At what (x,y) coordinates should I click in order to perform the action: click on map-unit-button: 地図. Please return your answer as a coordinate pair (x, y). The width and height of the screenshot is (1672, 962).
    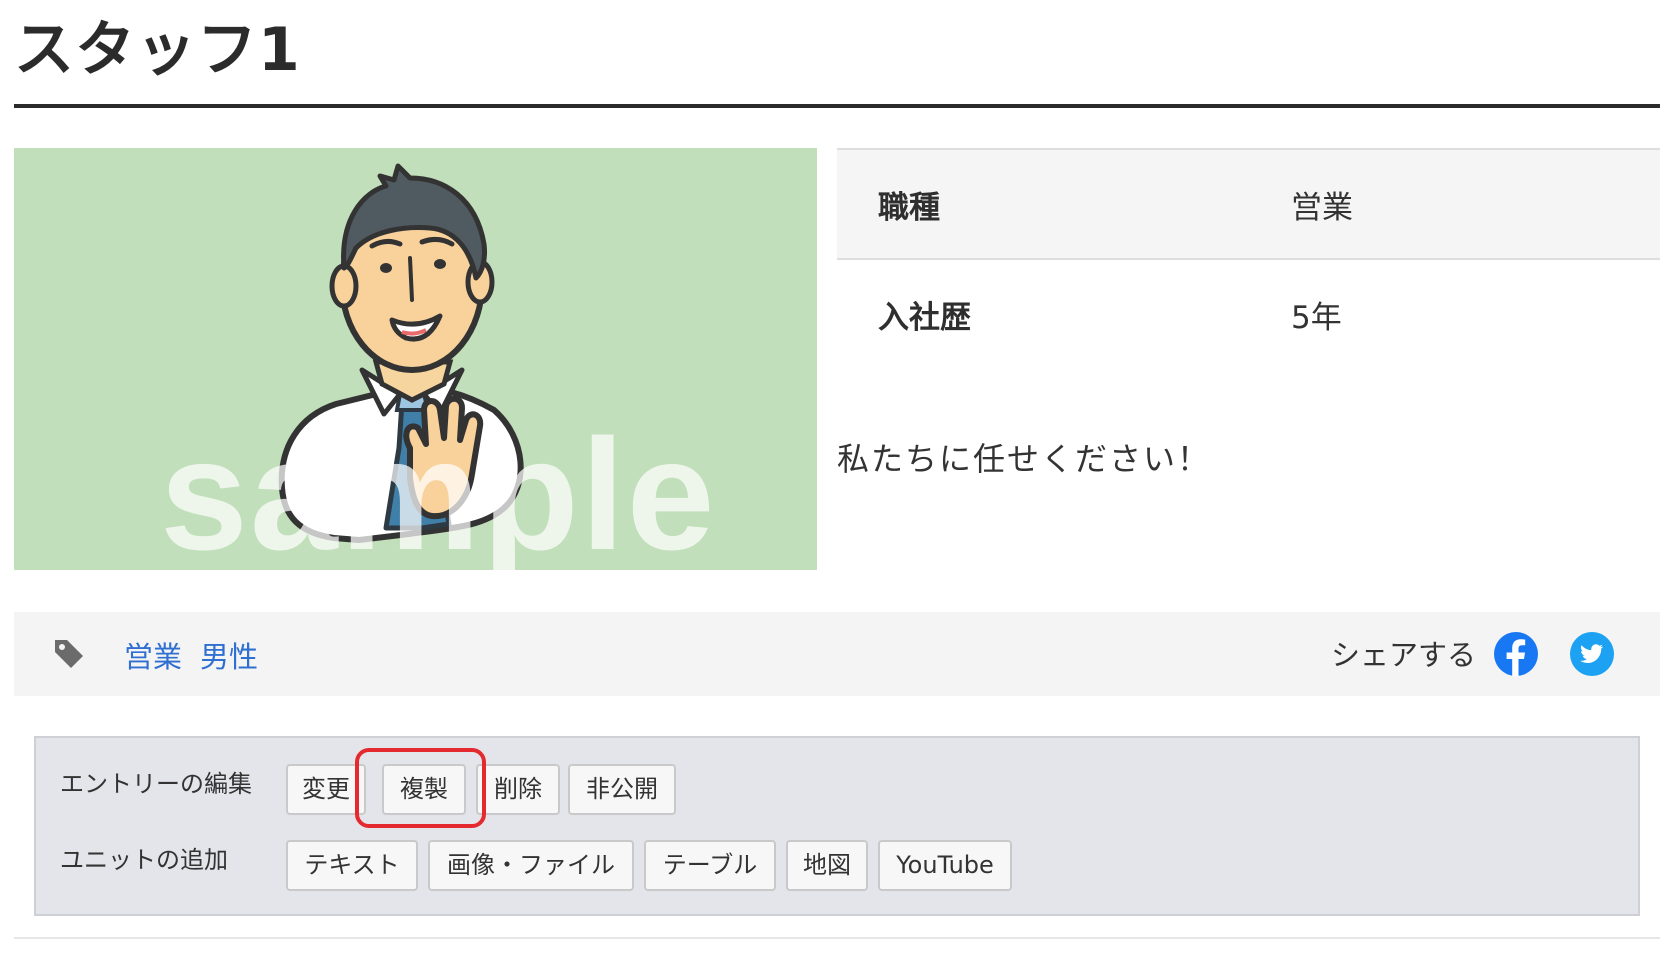
    Looking at the image, I should click on (827, 865).